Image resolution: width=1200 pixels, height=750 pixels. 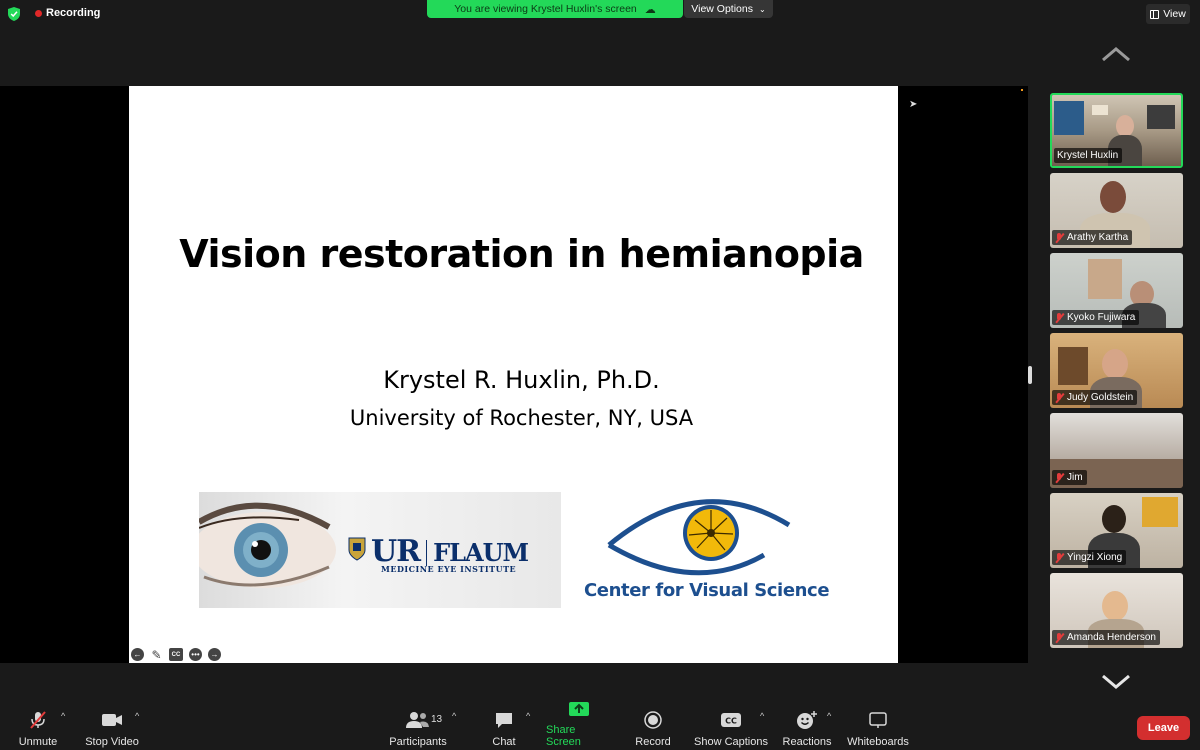 I want to click on view-button-label: View, so click(x=1174, y=14).